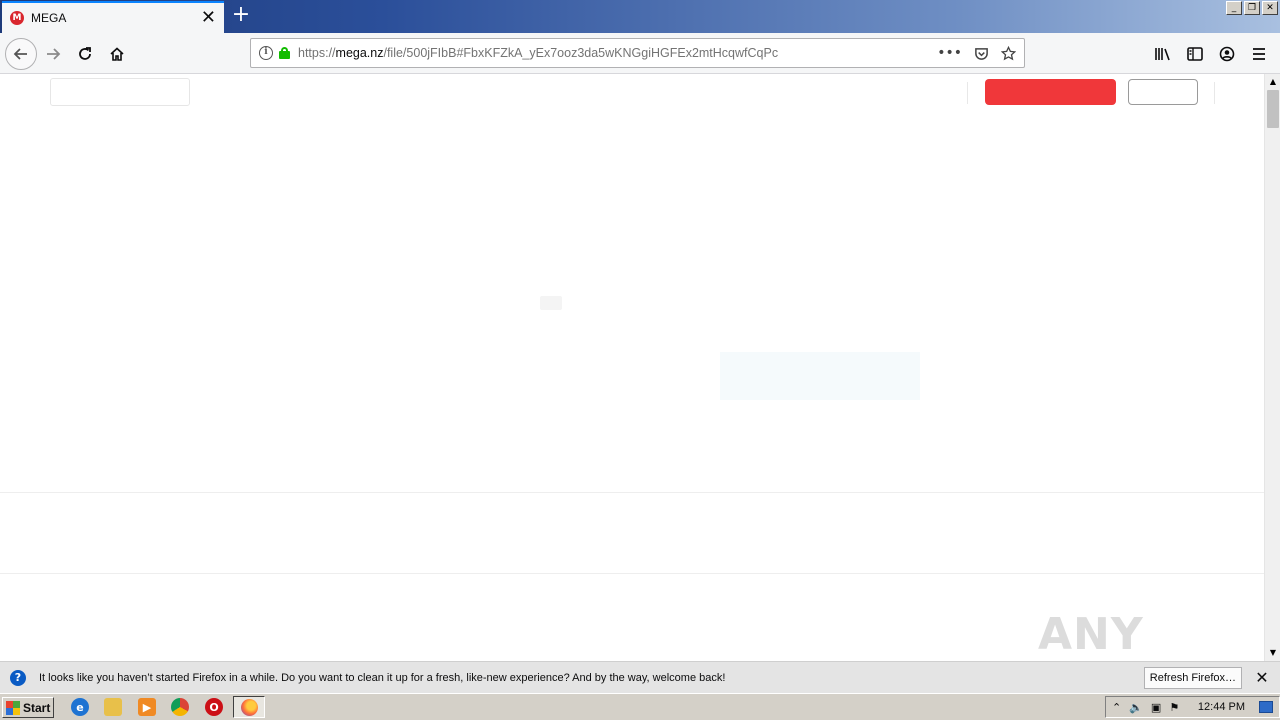  I want to click on internet-explorer-icon: e, so click(80, 707).